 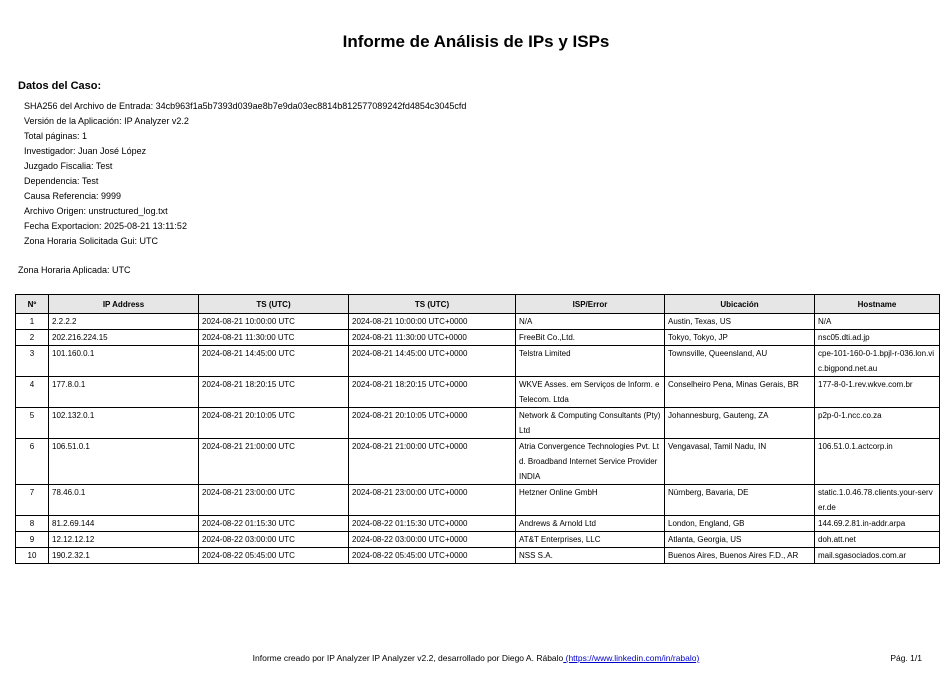 I want to click on cell-ts-utc: 2024-08-21 18:20:15 UTC, so click(x=273, y=392).